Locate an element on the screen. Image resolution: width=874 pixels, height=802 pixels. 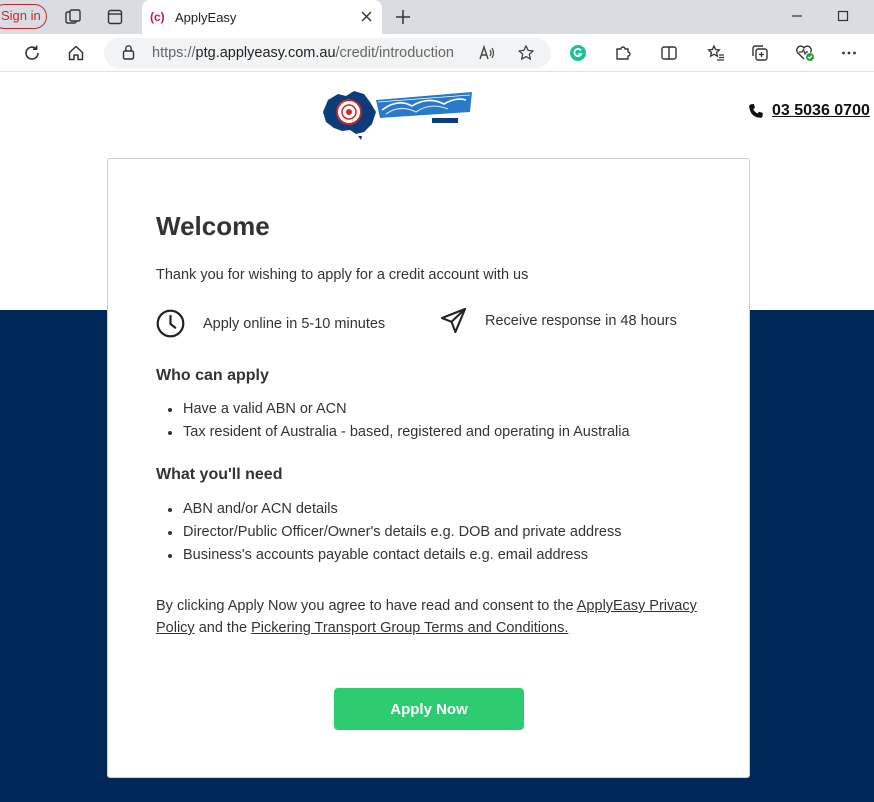
close-icon is located at coordinates (366, 16).